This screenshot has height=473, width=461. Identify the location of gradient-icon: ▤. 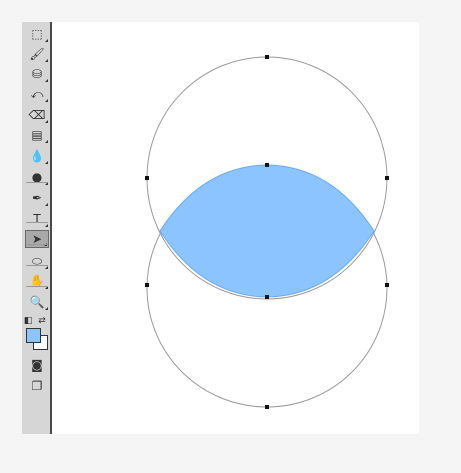
(37, 135).